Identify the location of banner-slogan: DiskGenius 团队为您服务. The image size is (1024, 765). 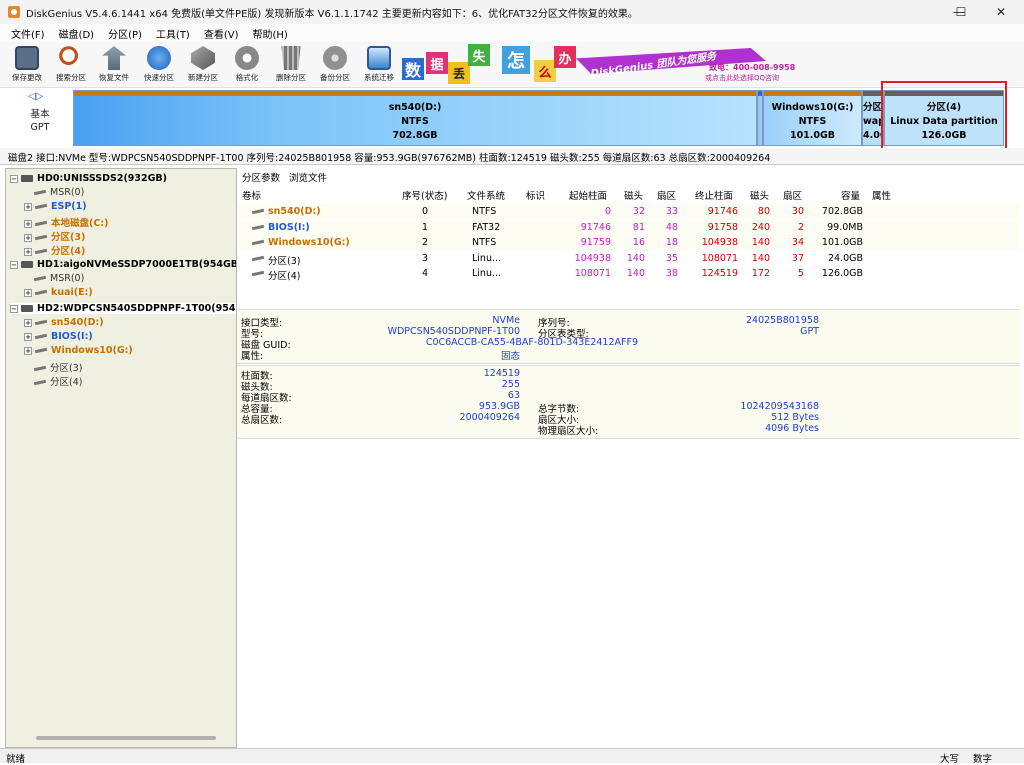
(653, 65).